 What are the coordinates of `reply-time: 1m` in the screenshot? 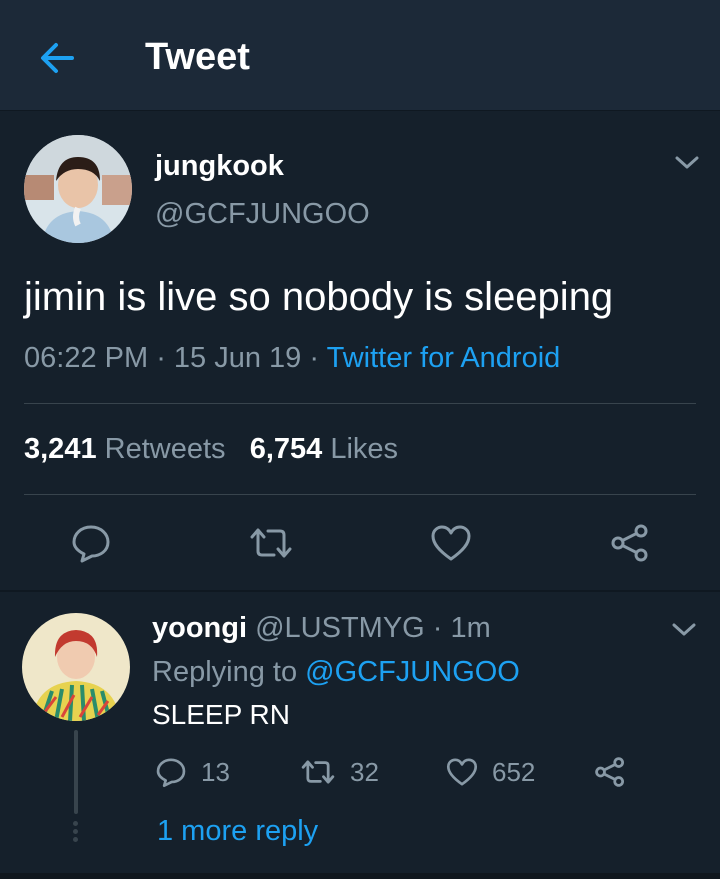 It's located at (470, 628).